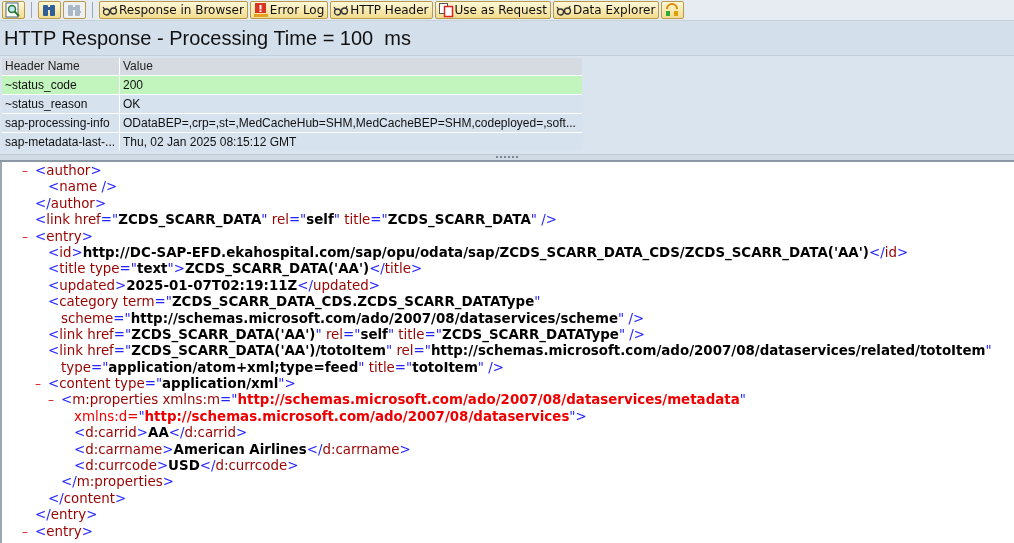 The height and width of the screenshot is (543, 1014). Describe the element at coordinates (445, 10) in the screenshot. I see `copy-icon` at that location.